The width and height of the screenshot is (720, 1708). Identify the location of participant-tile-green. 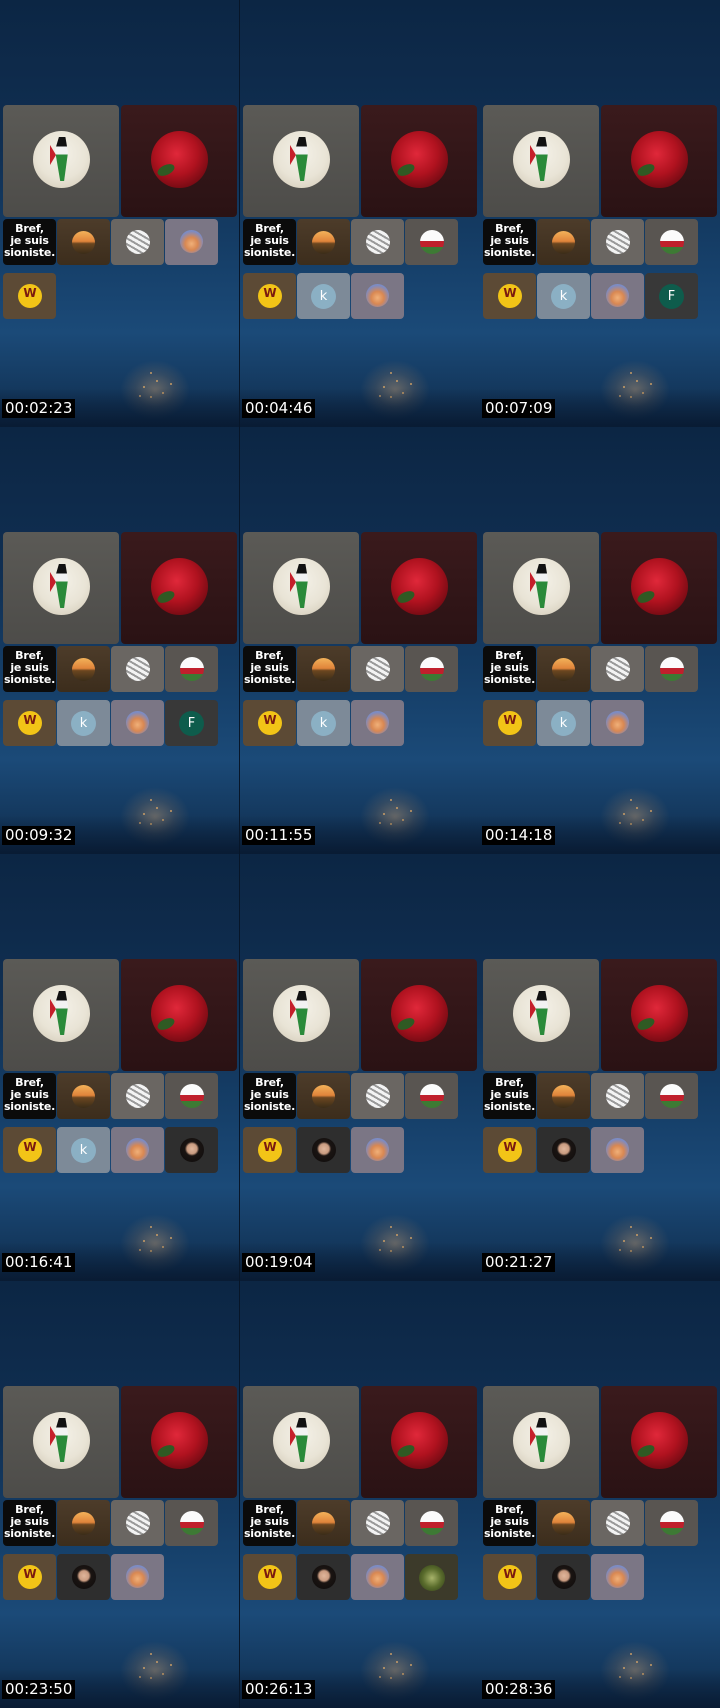
(431, 1577).